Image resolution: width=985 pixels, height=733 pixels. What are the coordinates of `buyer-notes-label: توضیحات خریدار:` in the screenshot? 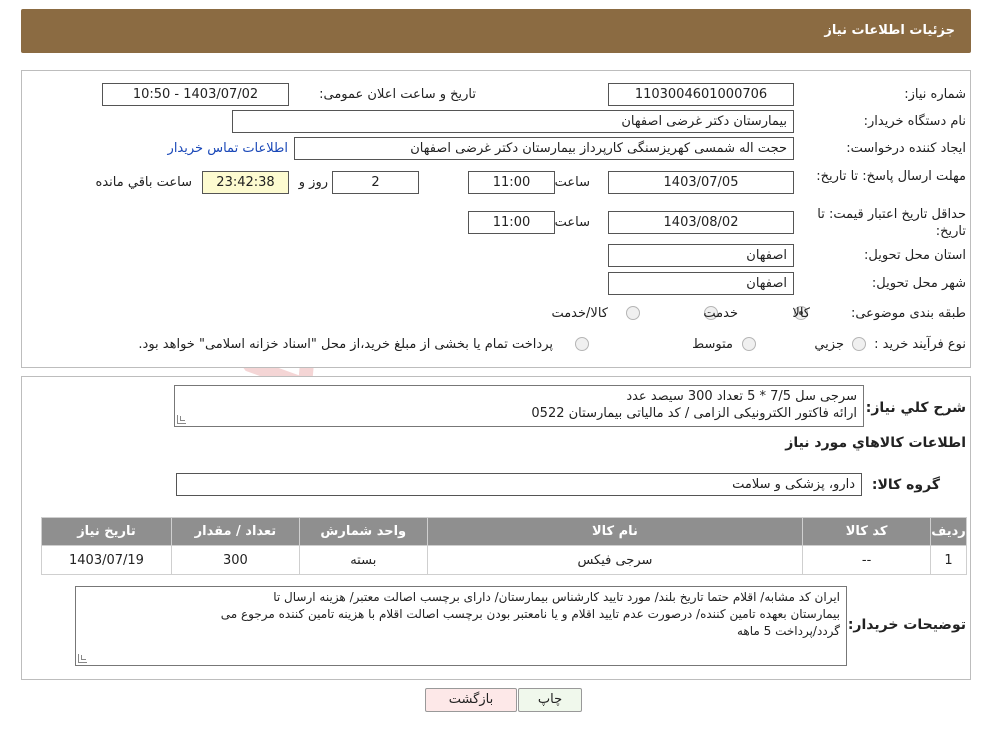 It's located at (906, 625).